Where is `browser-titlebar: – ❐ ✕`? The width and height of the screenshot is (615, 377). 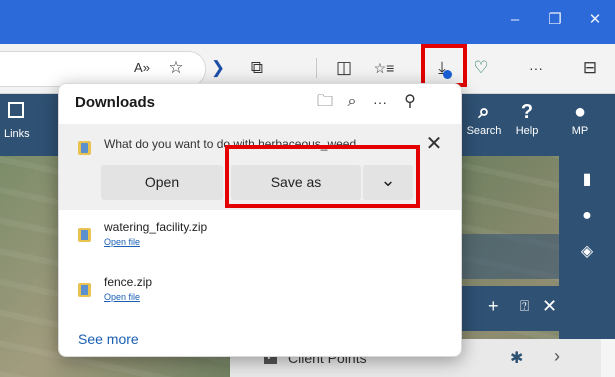
browser-titlebar: – ❐ ✕ is located at coordinates (307, 22).